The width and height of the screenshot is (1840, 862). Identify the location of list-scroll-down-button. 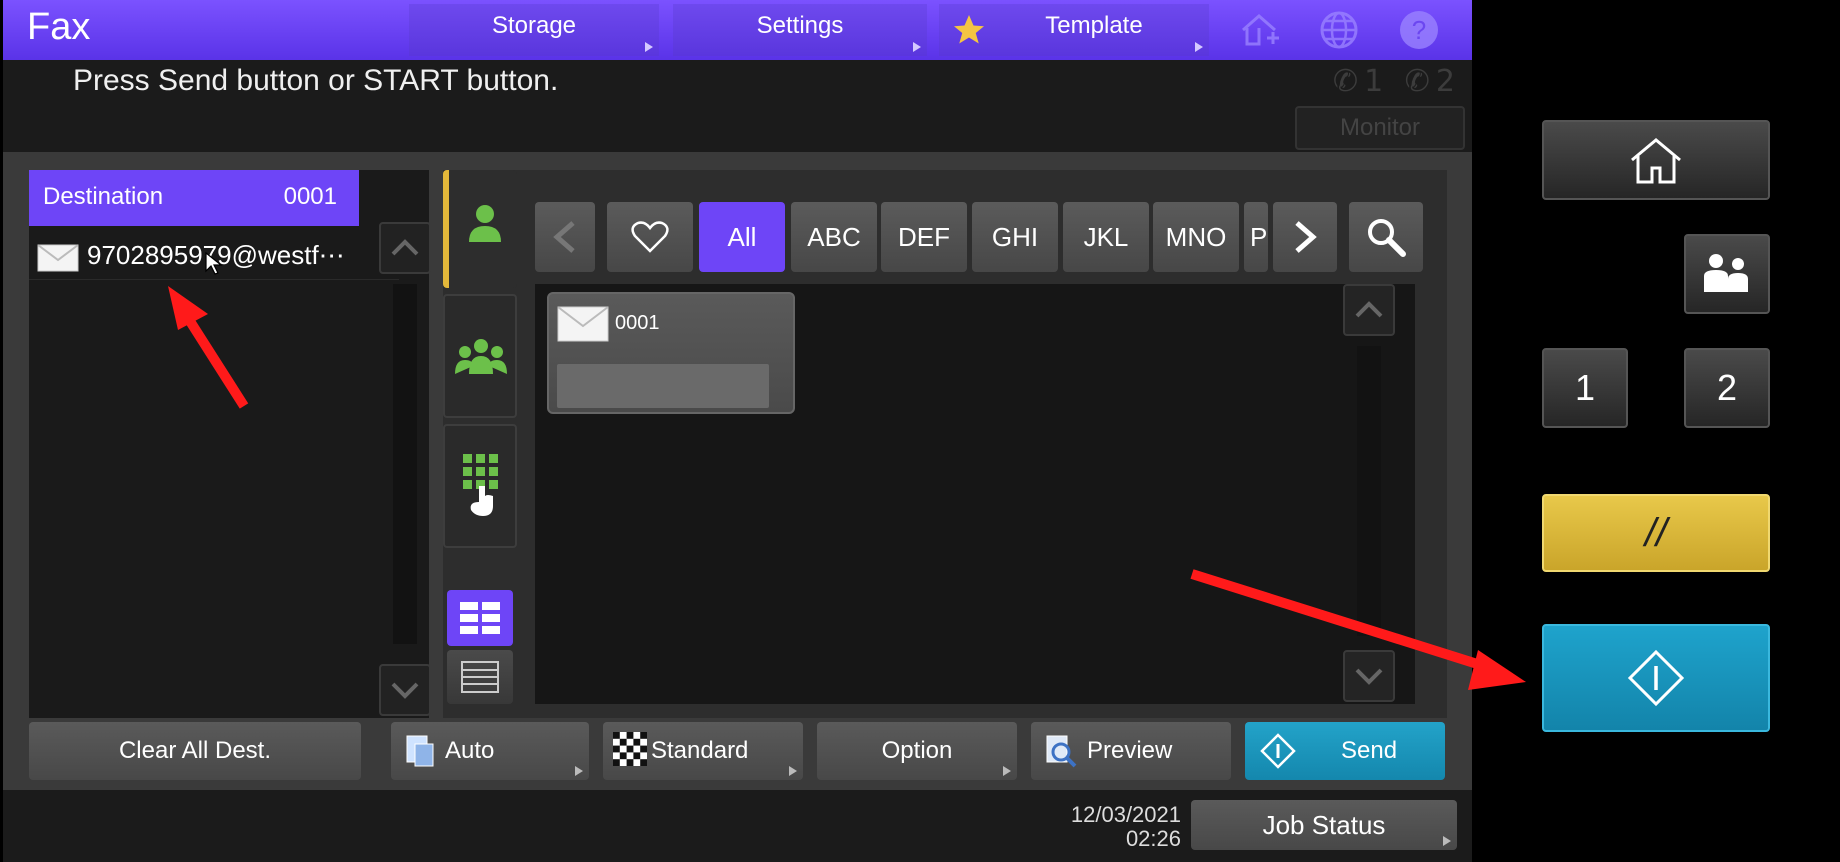
(1369, 676).